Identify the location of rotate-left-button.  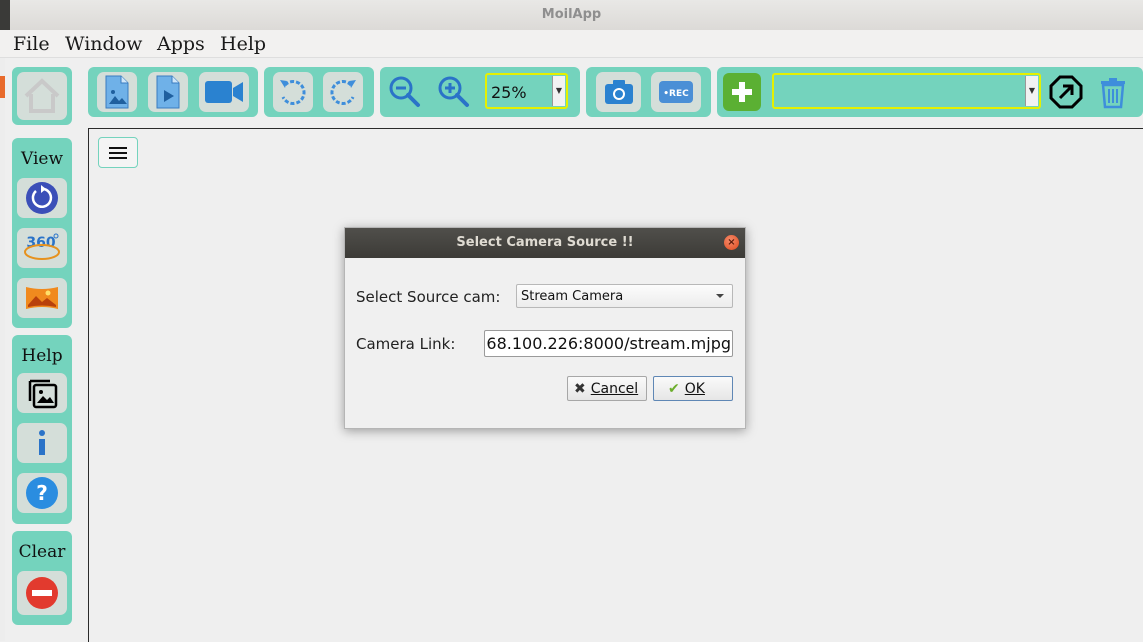
(293, 92).